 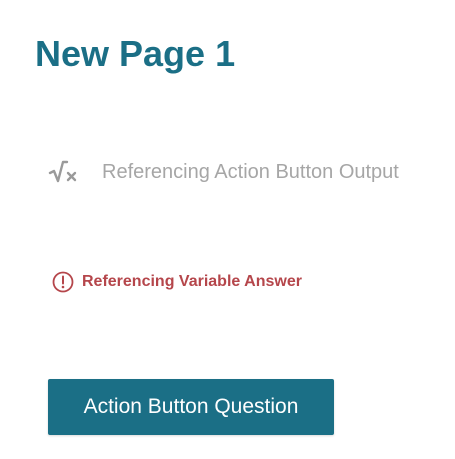 What do you see at coordinates (191, 407) in the screenshot?
I see `action-button-question: Action Button Question` at bounding box center [191, 407].